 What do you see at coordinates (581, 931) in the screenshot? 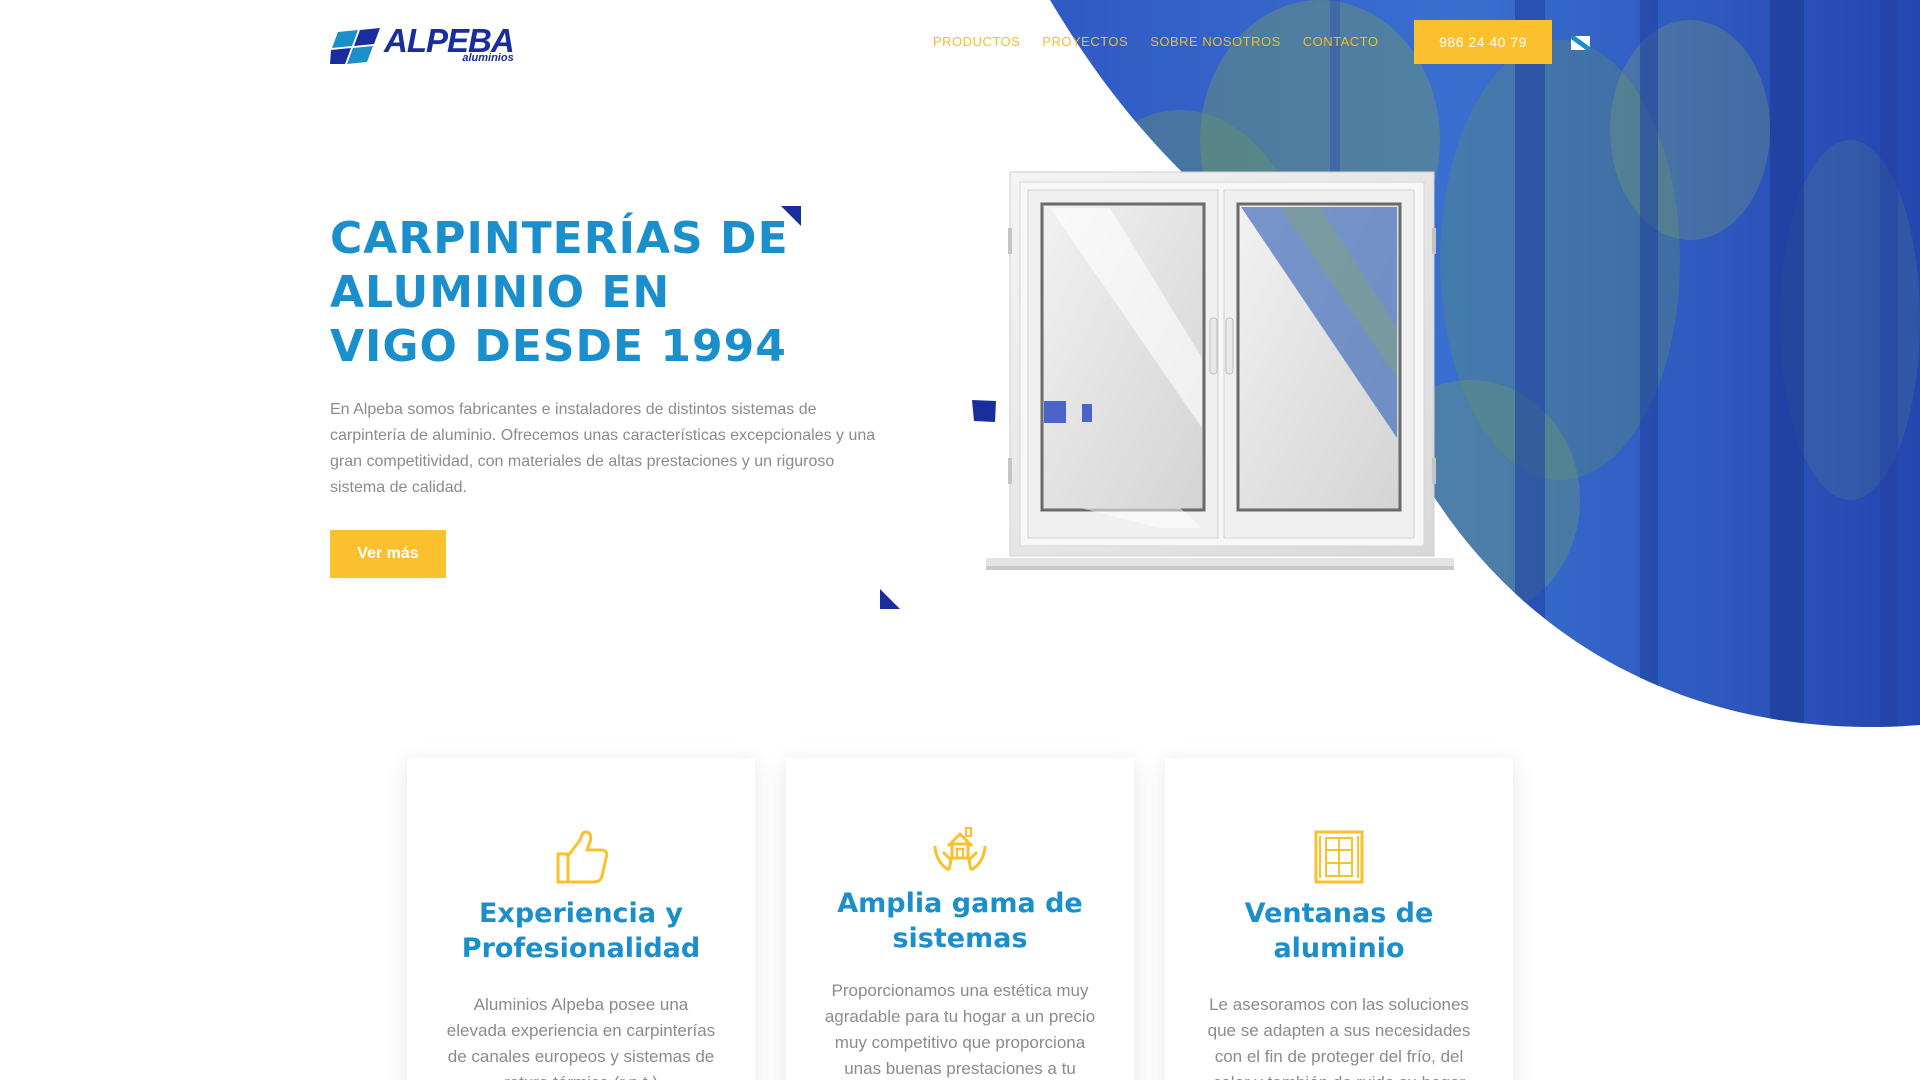
I see `feature-title: Experiencia y Profesionalidad` at bounding box center [581, 931].